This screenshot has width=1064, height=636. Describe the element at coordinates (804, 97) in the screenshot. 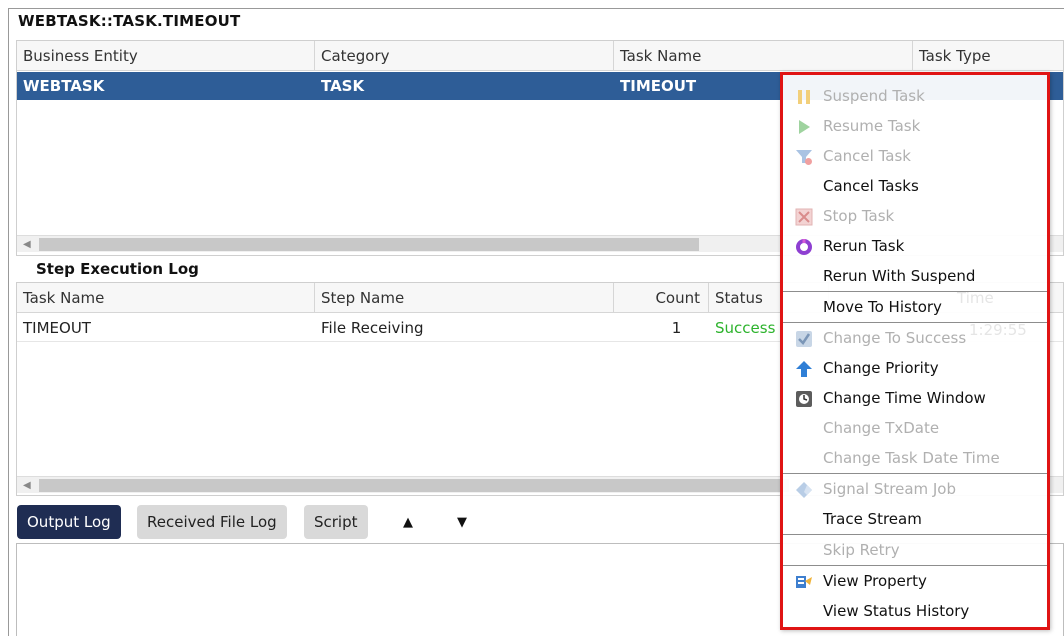

I see `pause-icon` at that location.